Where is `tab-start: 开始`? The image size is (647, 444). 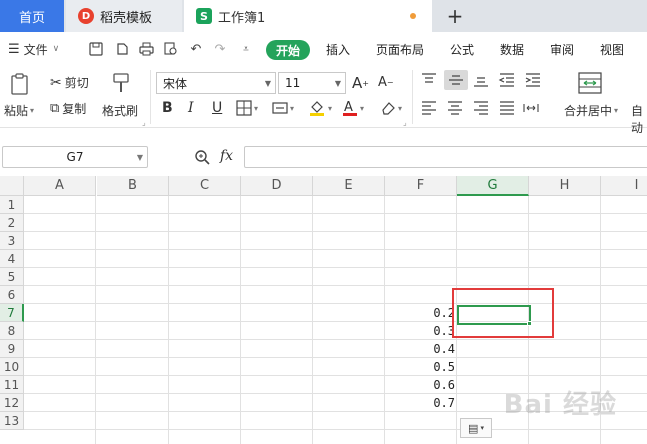 tab-start: 开始 is located at coordinates (288, 50).